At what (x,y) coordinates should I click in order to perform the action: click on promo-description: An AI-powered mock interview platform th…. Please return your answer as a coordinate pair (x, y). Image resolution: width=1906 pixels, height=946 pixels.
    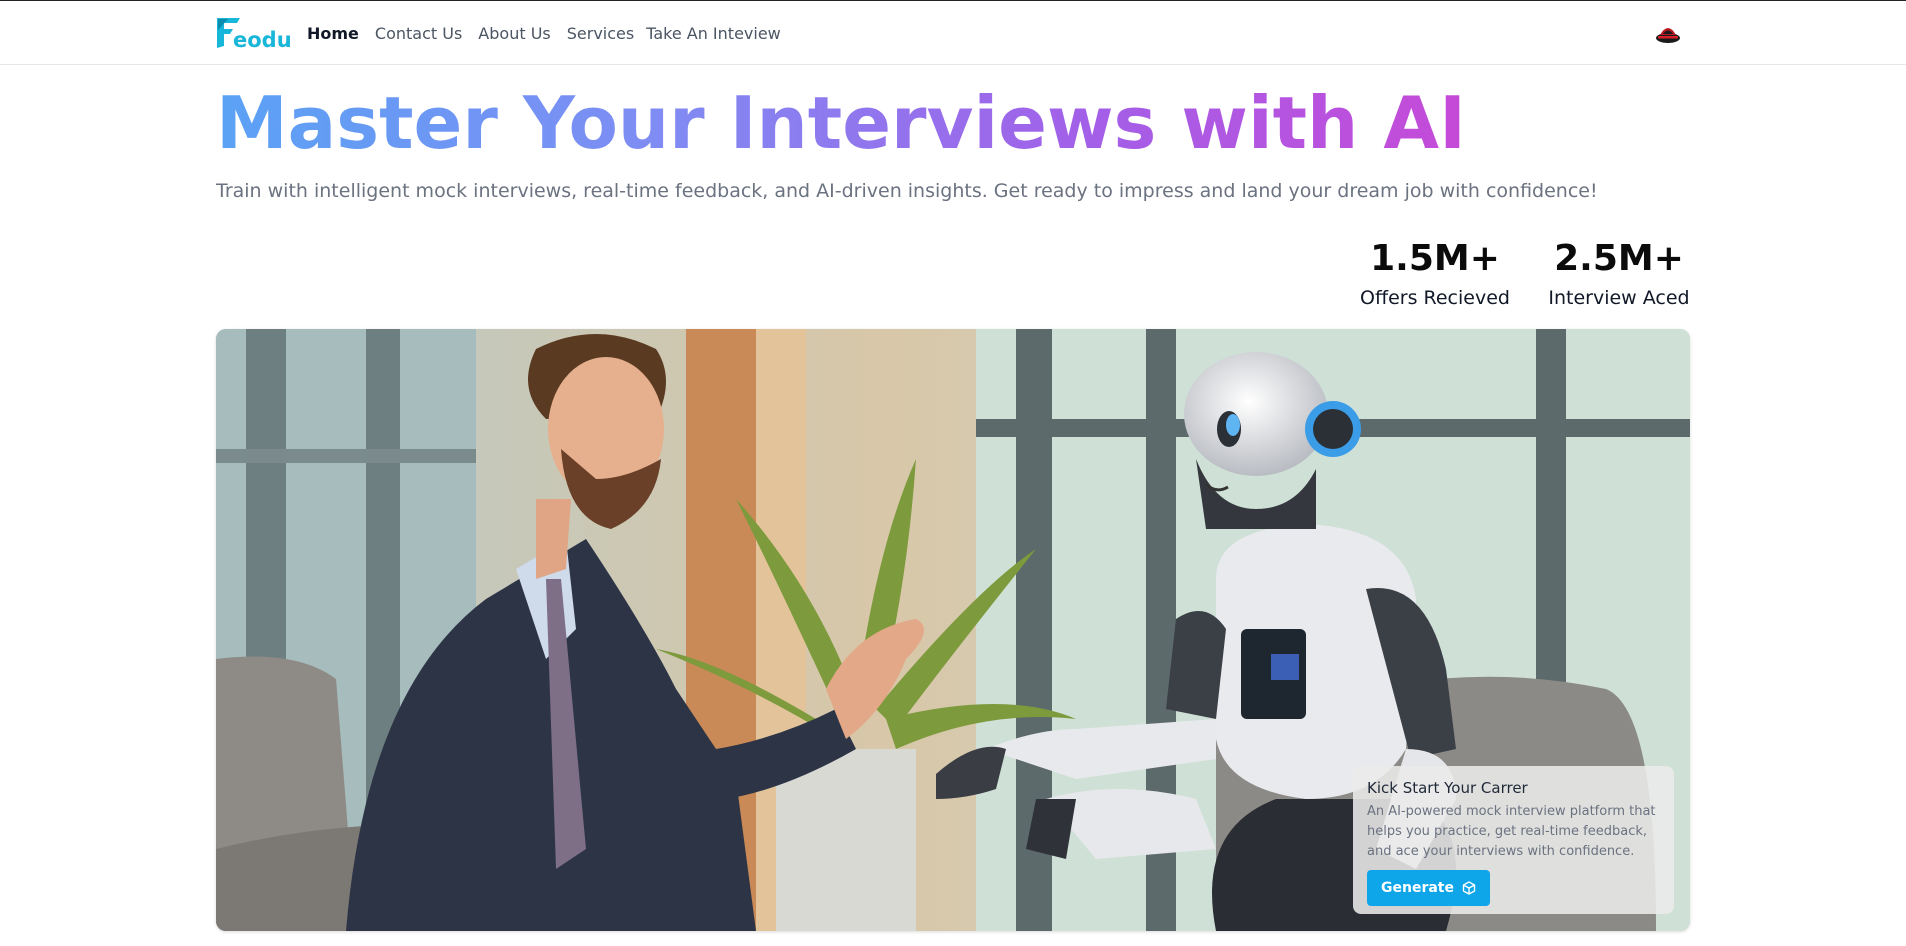
    Looking at the image, I should click on (1511, 831).